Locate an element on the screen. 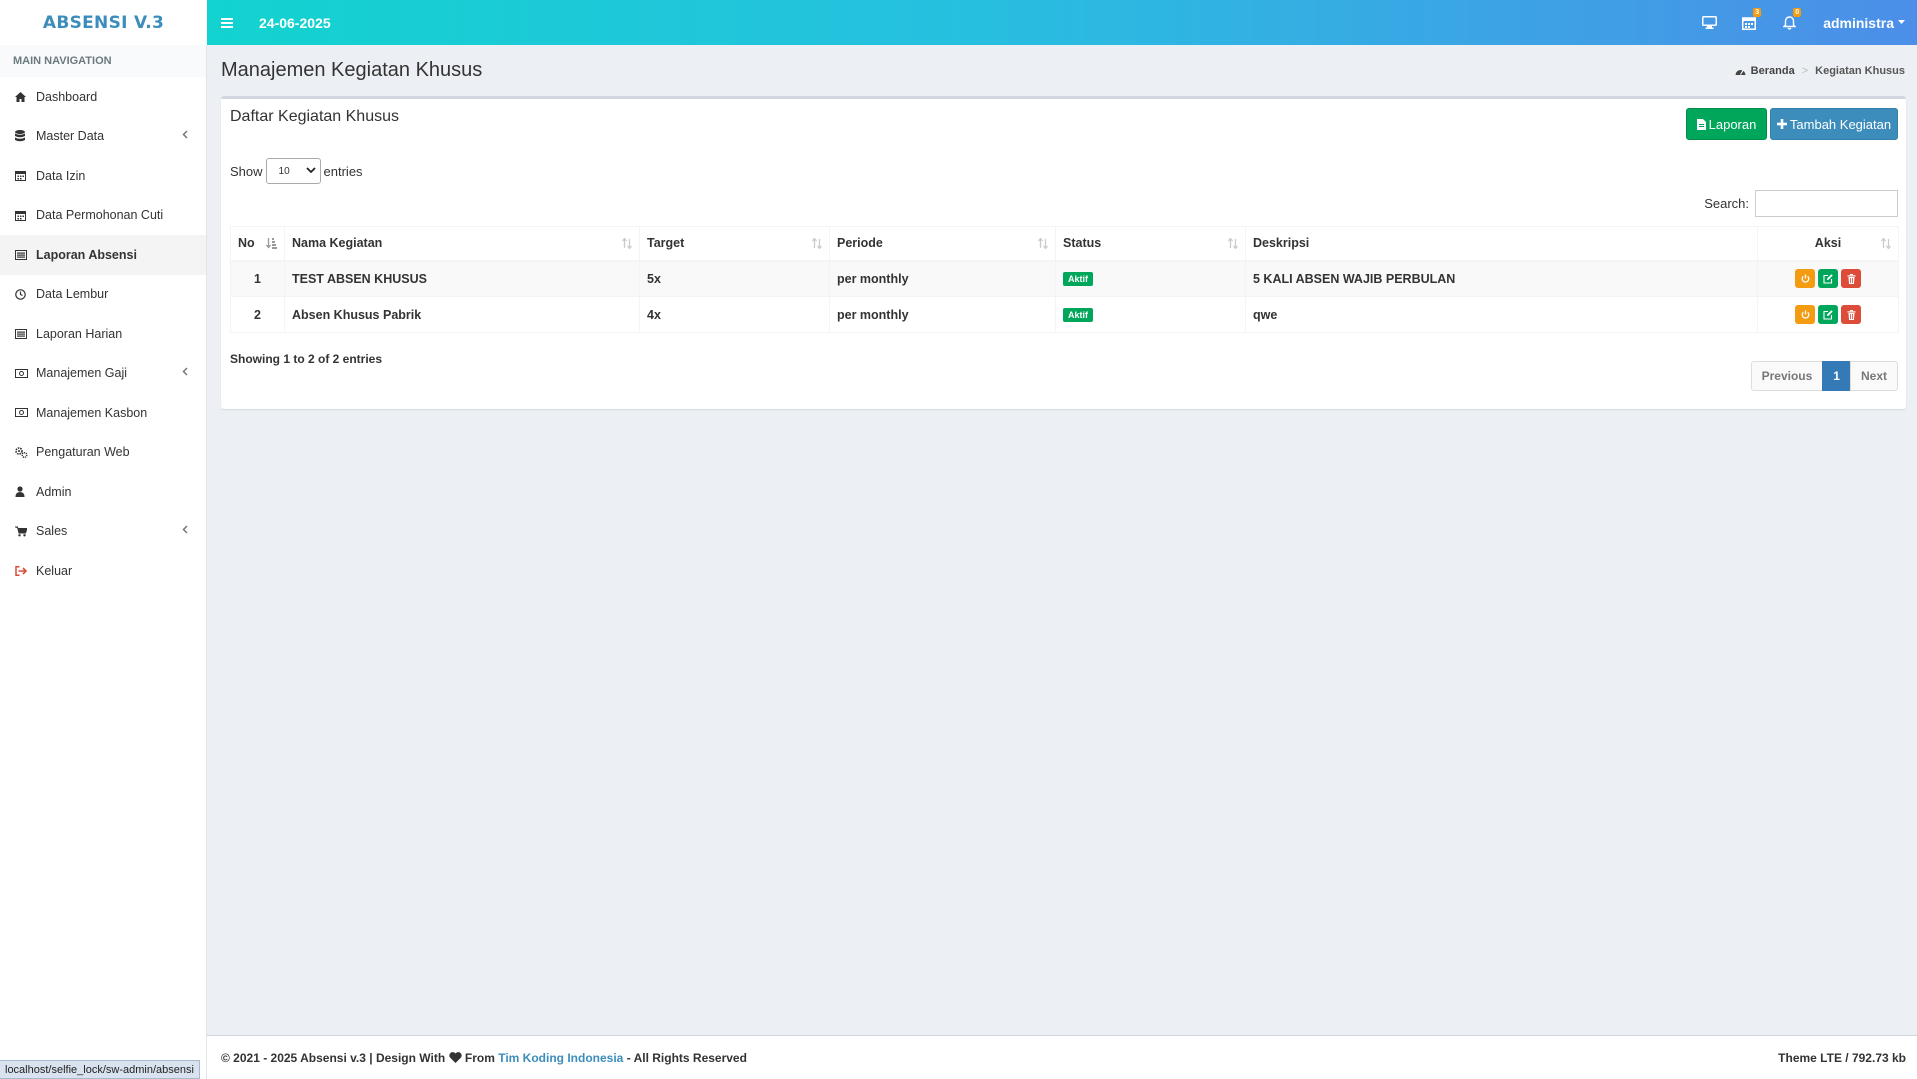 The image size is (1917, 1079). bell-icon is located at coordinates (1789, 22).